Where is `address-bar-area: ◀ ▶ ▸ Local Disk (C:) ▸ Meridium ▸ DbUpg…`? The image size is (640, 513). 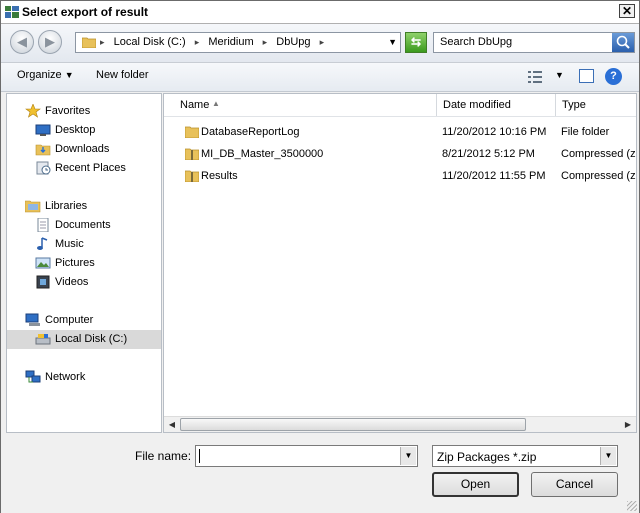 address-bar-area: ◀ ▶ ▸ Local Disk (C:) ▸ Meridium ▸ DbUpg… is located at coordinates (320, 43).